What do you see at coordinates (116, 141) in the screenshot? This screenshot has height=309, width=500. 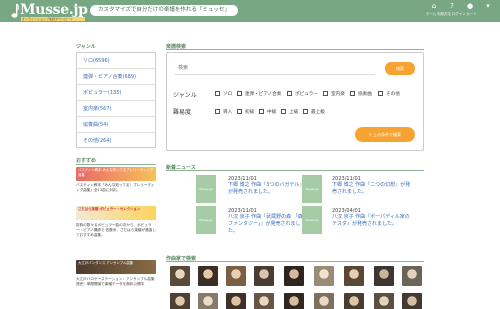 I see `genre-item: その他(264)` at bounding box center [116, 141].